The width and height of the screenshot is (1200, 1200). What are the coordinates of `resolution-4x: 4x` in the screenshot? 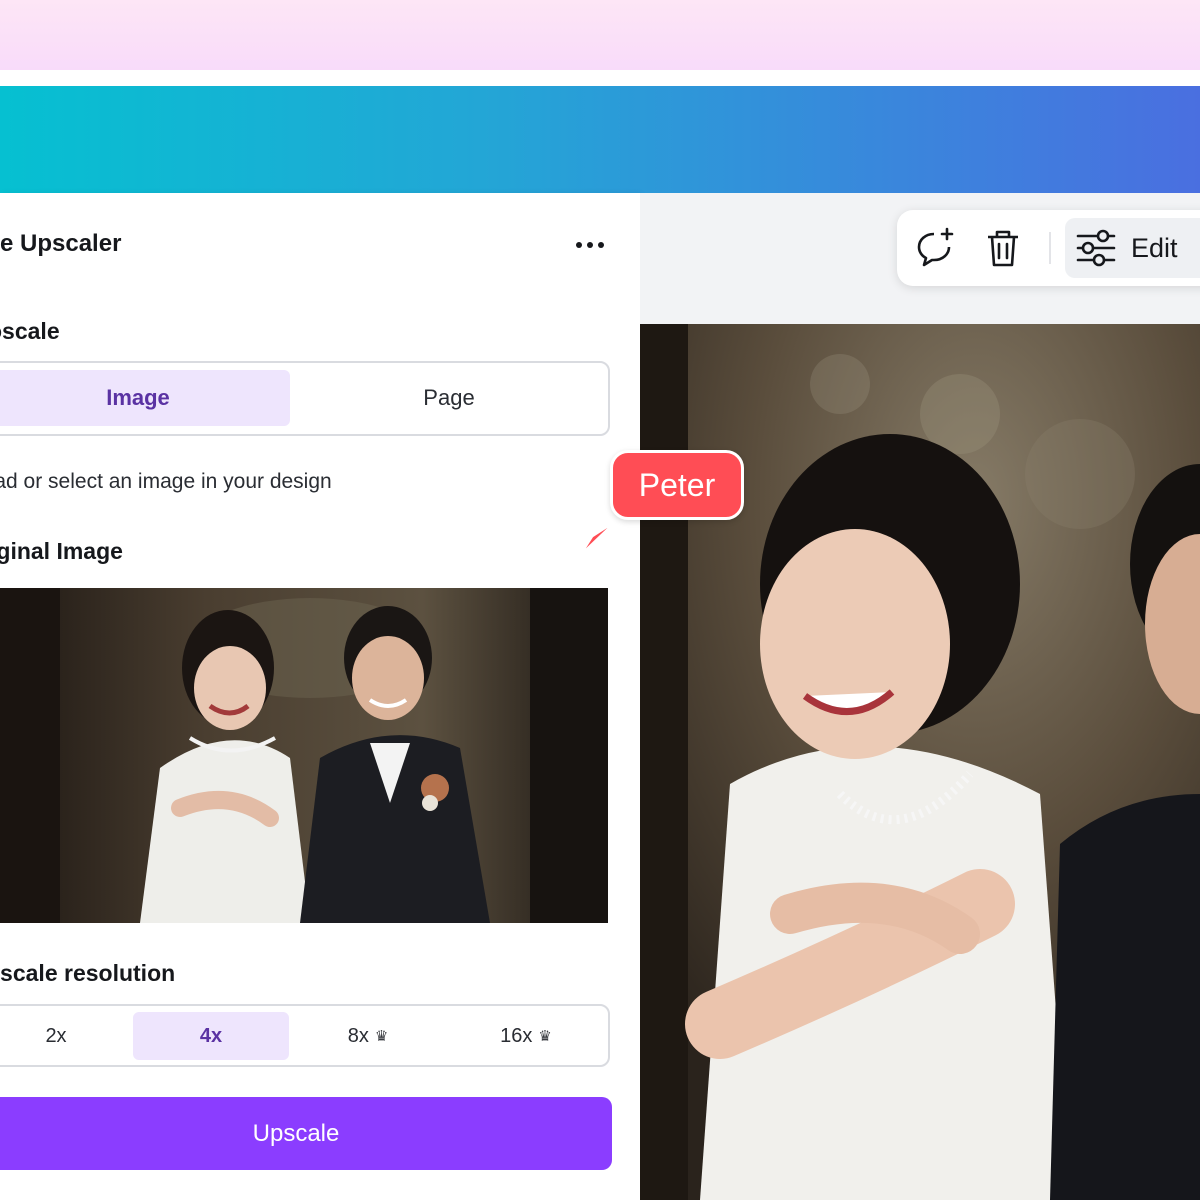 It's located at (211, 1036).